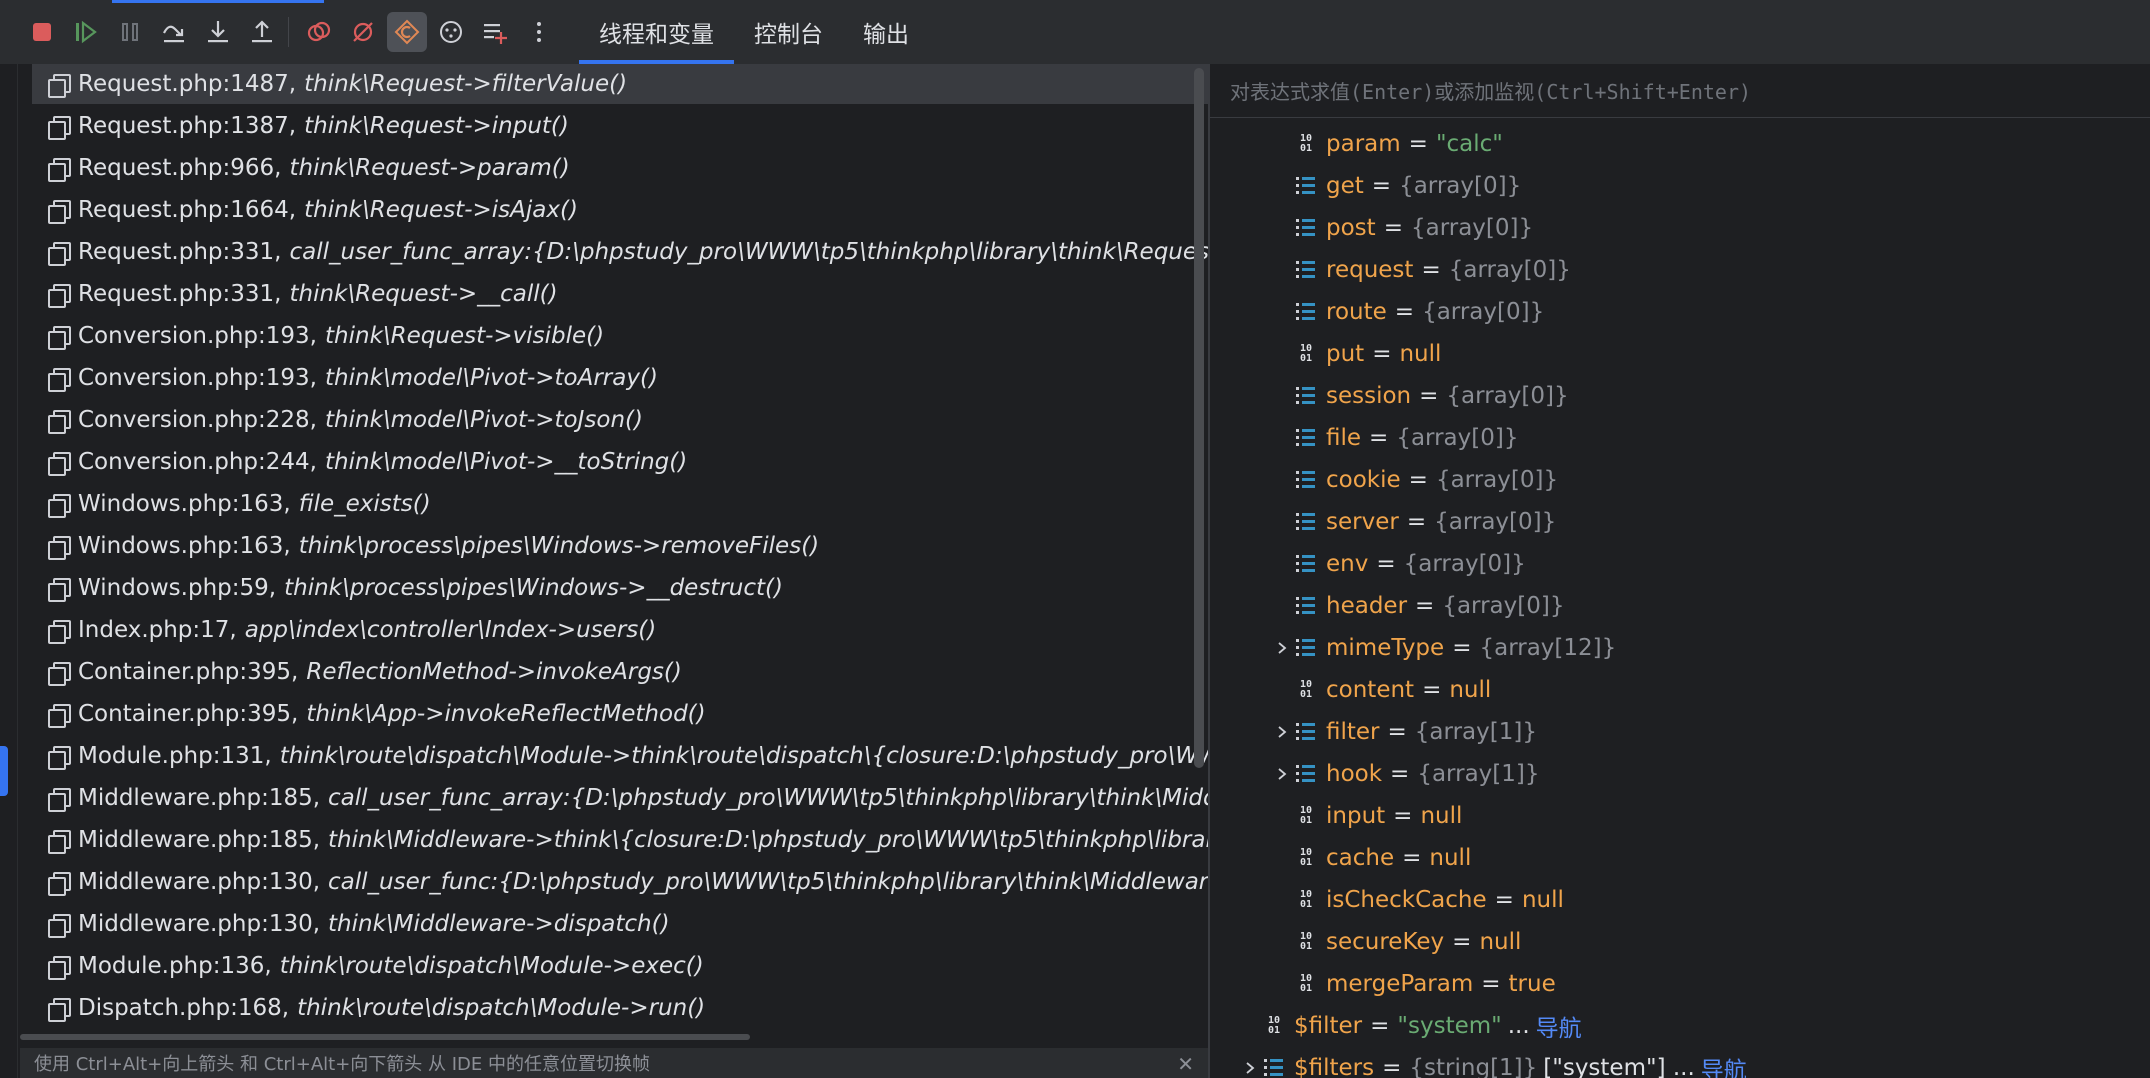 The image size is (2150, 1078). What do you see at coordinates (1680, 91) in the screenshot?
I see `evaluate-expression-input: 对表达式求值(Enter)或添加监视(Ctrl+Shift+Enter)` at bounding box center [1680, 91].